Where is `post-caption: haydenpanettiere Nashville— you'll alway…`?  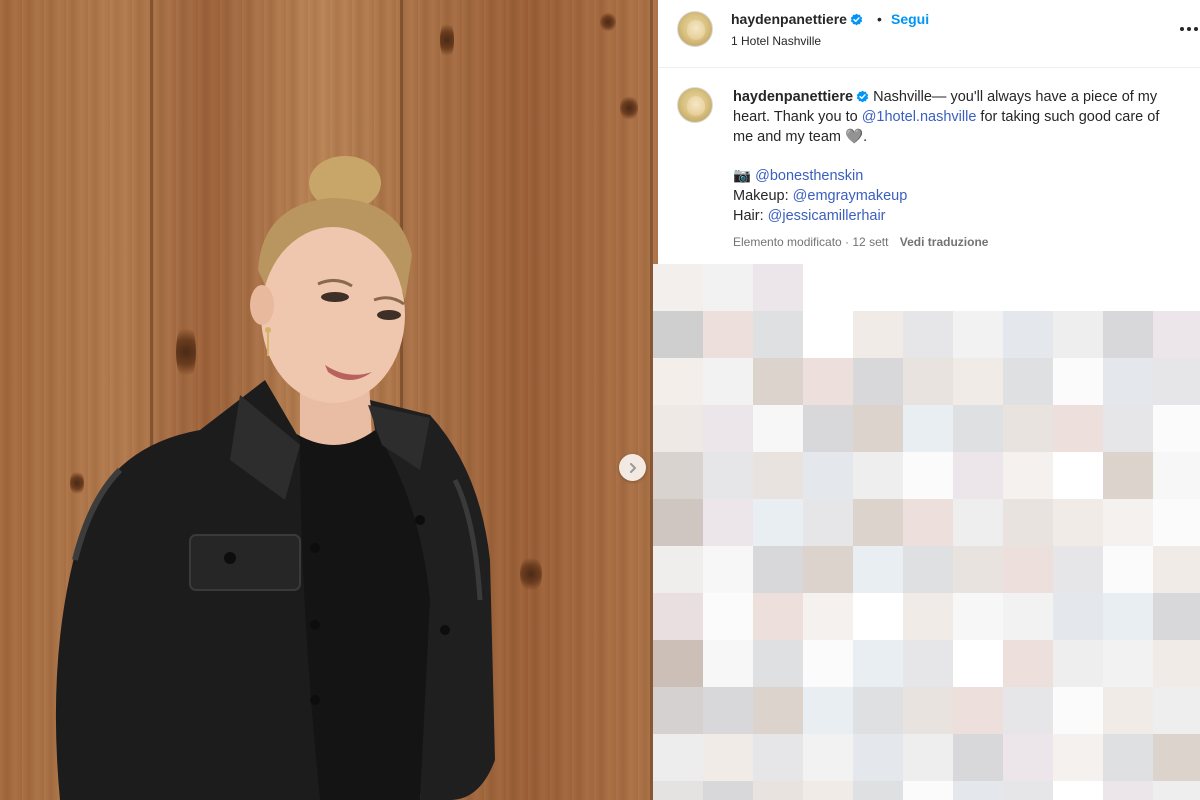
post-caption: haydenpanettiere Nashville— you'll alway… is located at coordinates (958, 117).